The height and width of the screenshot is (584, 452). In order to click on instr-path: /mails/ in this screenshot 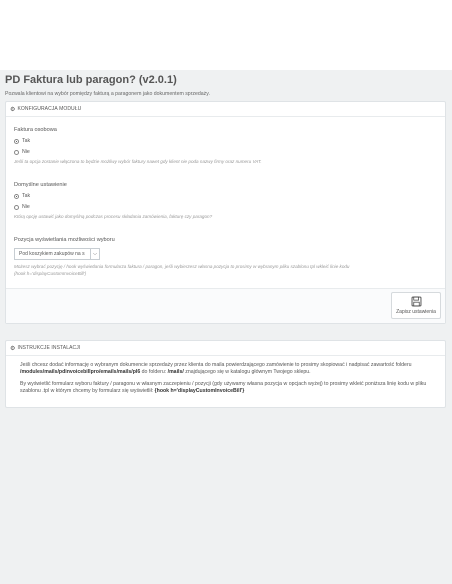, I will do `click(175, 372)`.